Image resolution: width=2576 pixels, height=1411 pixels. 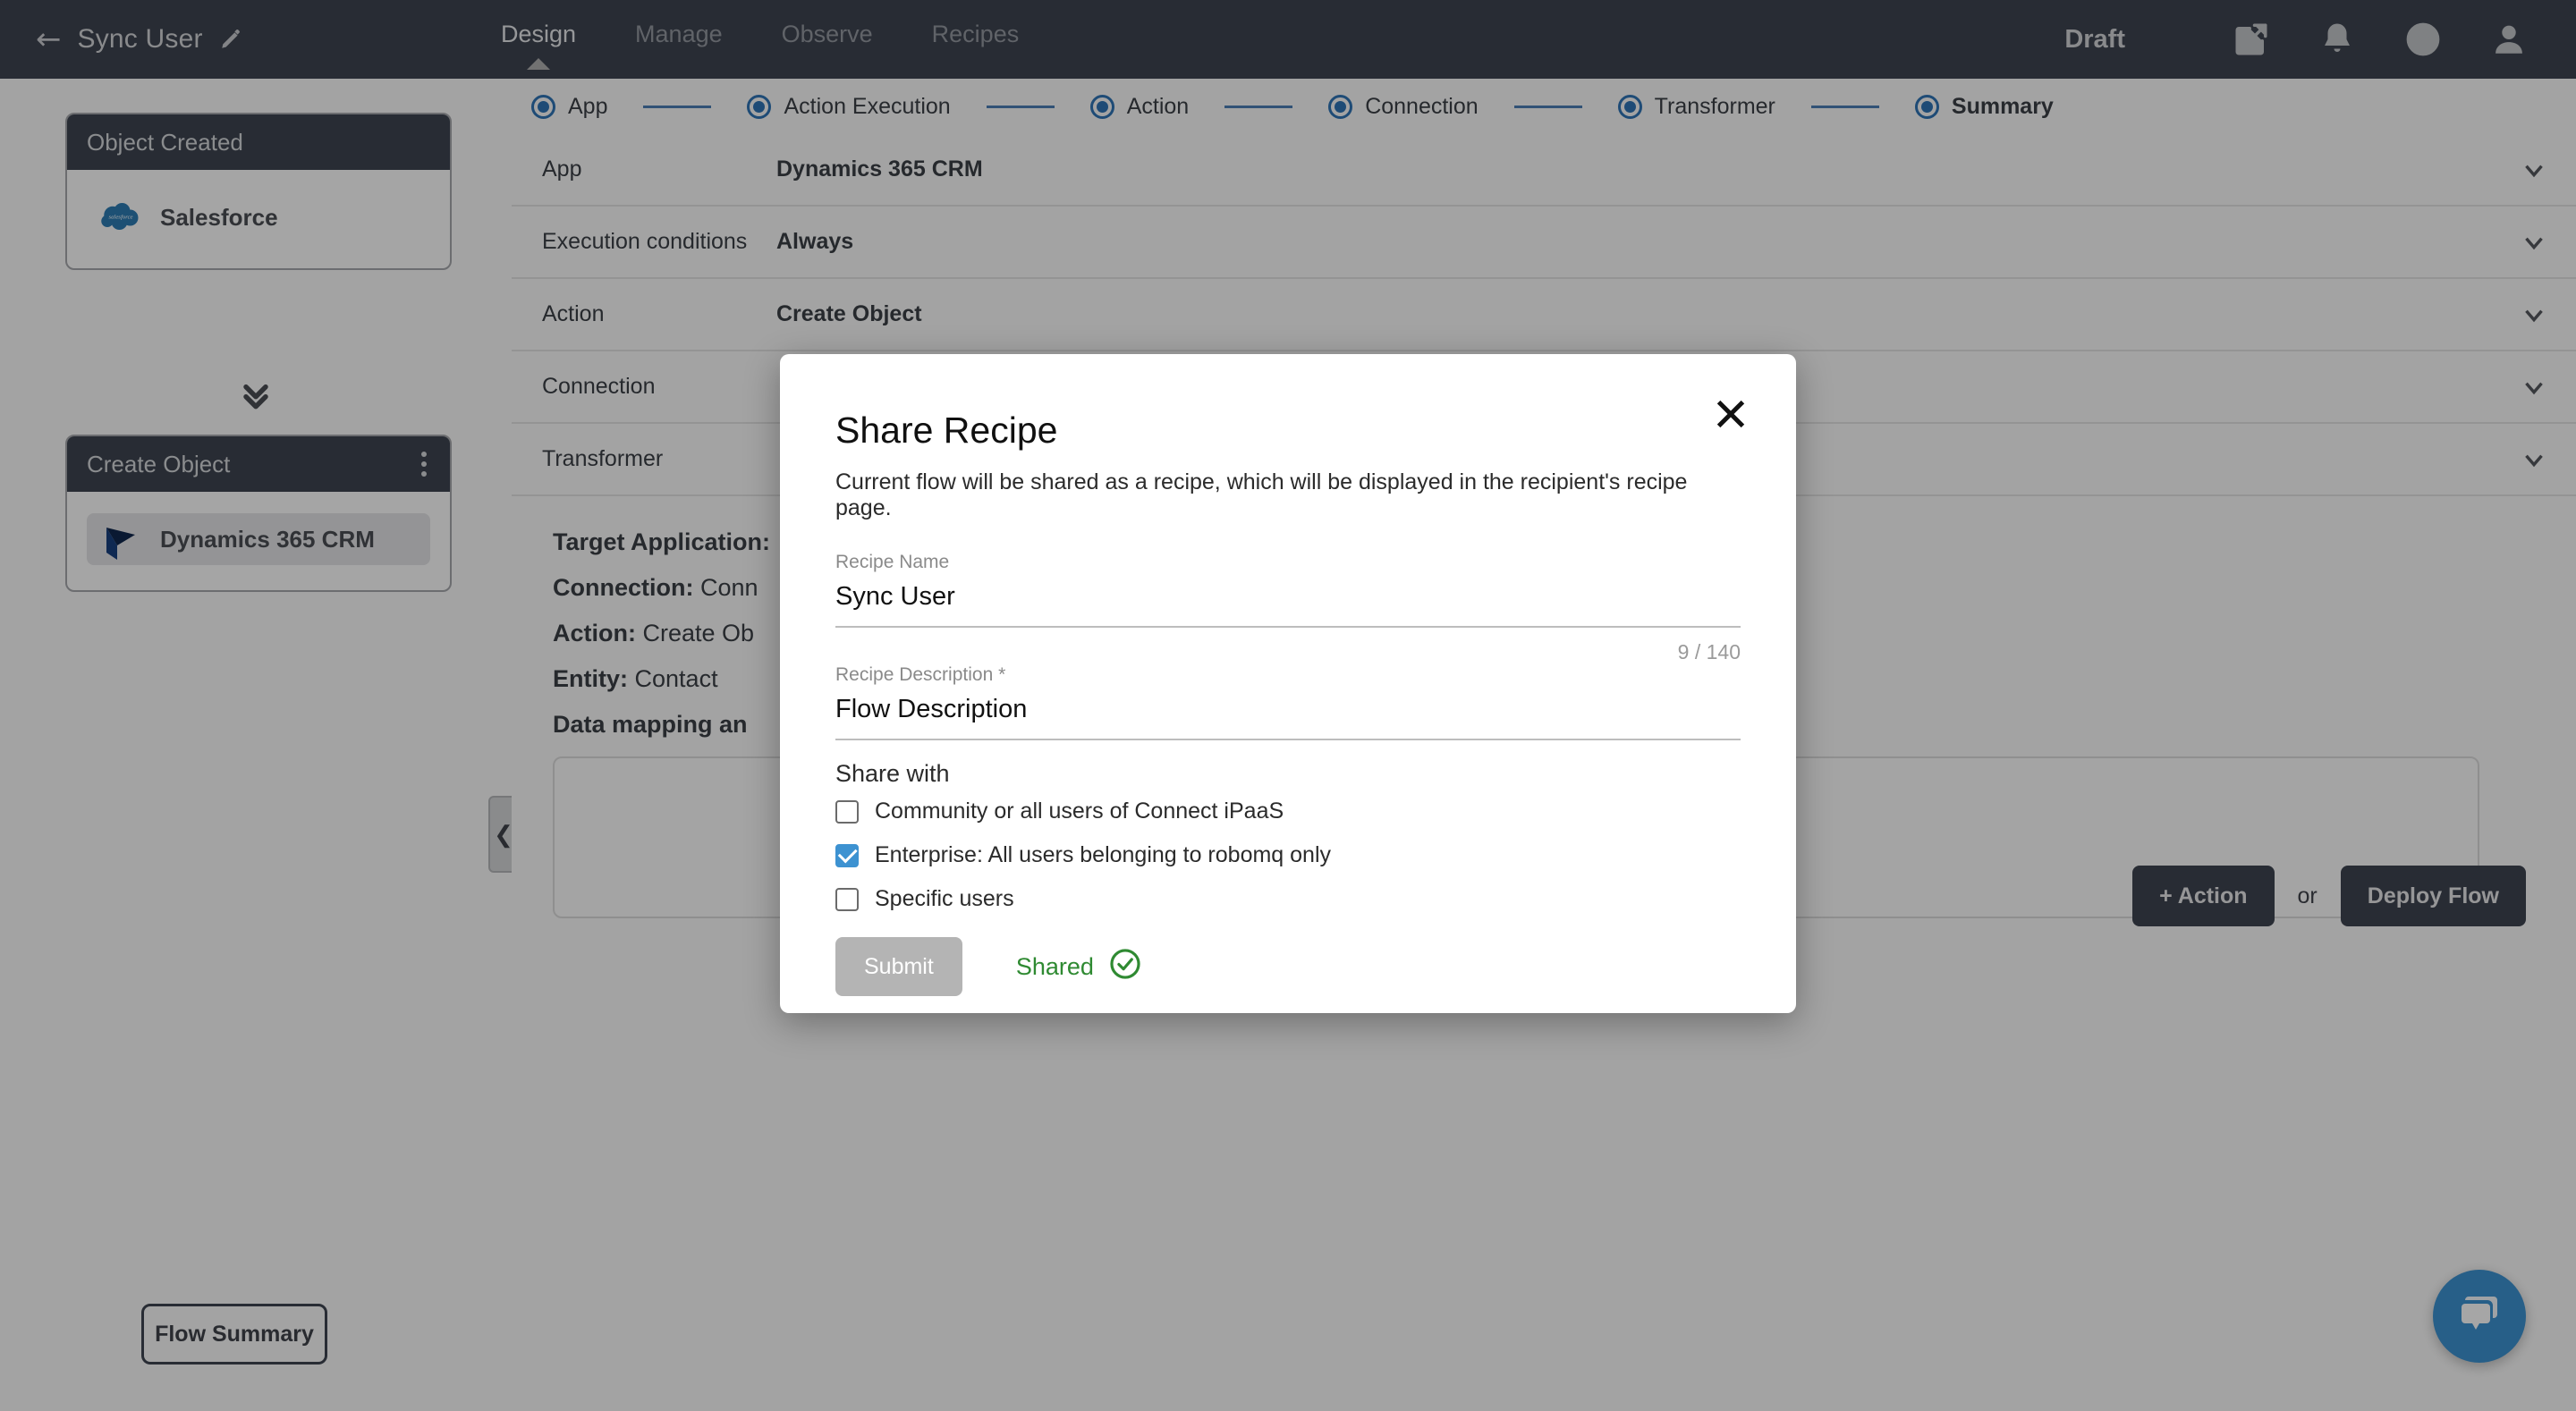 What do you see at coordinates (898, 967) in the screenshot?
I see `submit-button: Submit` at bounding box center [898, 967].